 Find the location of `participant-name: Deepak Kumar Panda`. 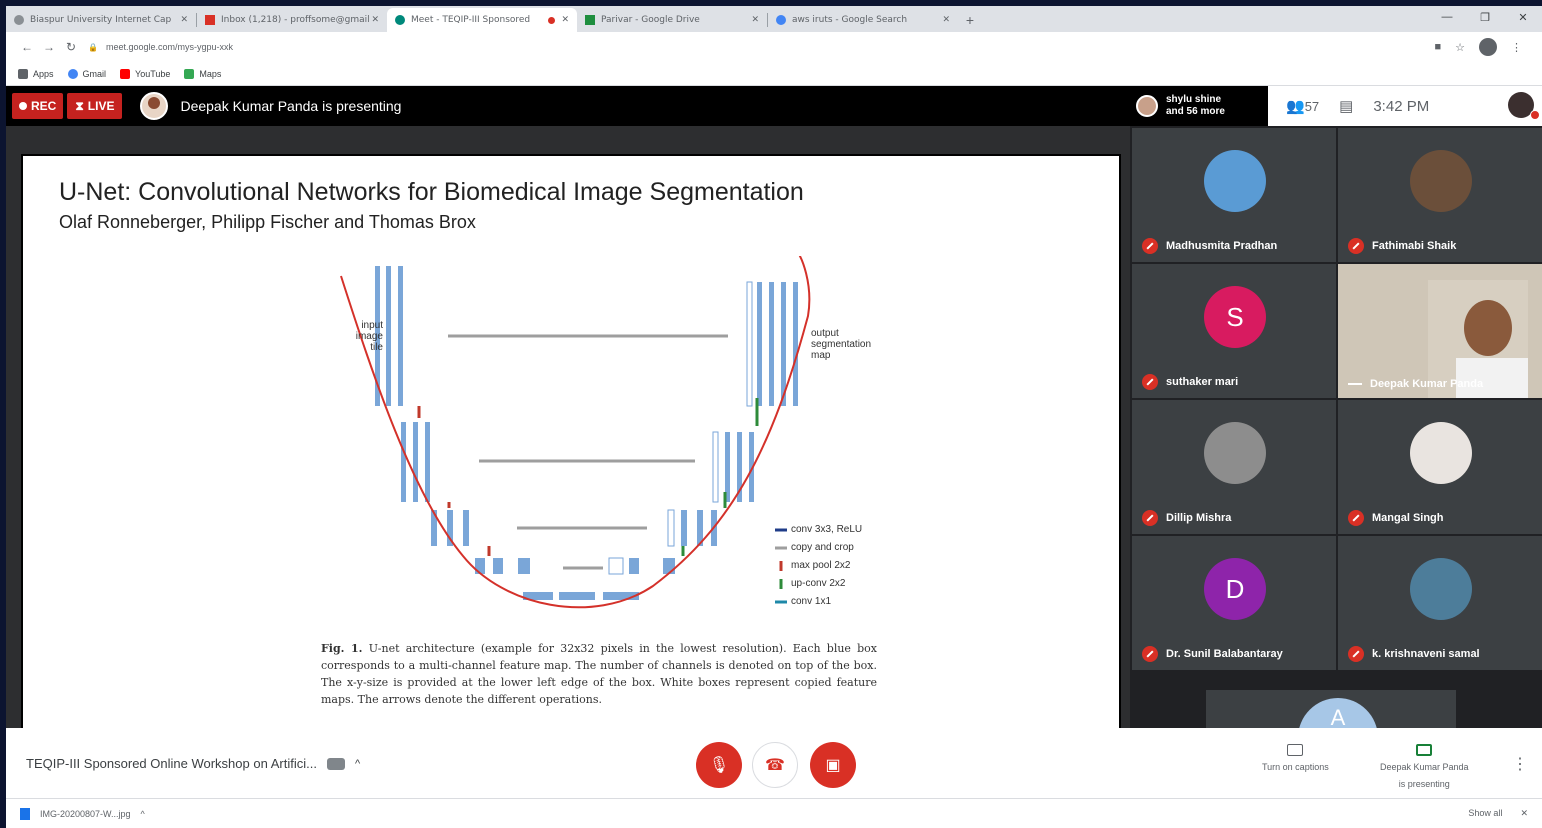

participant-name: Deepak Kumar Panda is located at coordinates (1427, 384).